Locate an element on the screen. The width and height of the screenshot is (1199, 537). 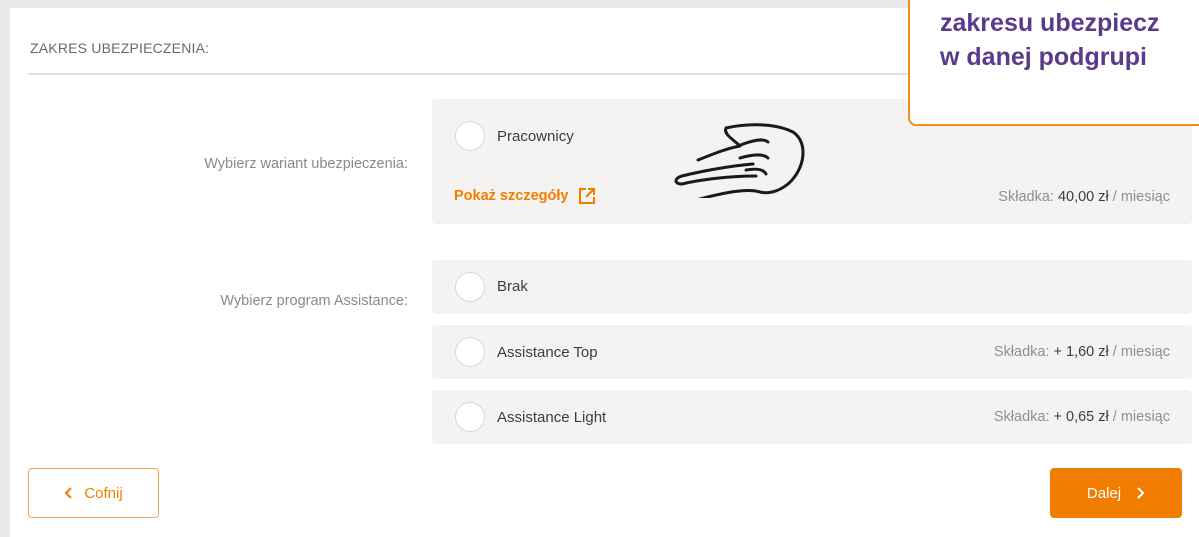
variant-option-name: Pracownicy is located at coordinates (535, 136).